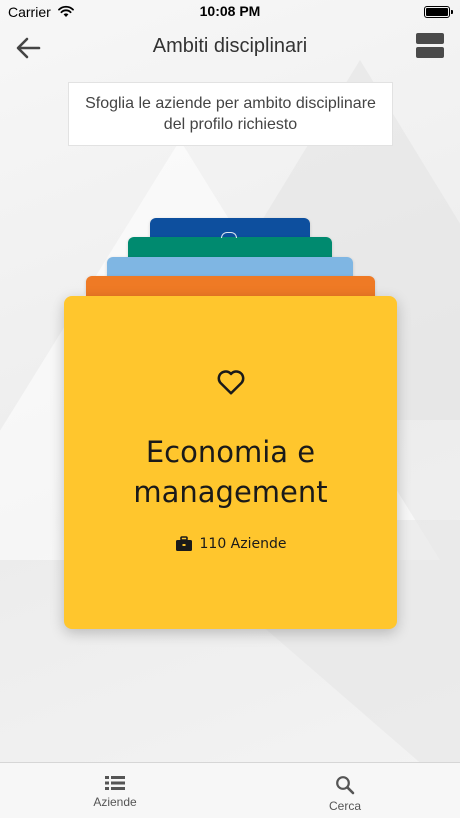  I want to click on heart-icon-wrapper, so click(230, 383).